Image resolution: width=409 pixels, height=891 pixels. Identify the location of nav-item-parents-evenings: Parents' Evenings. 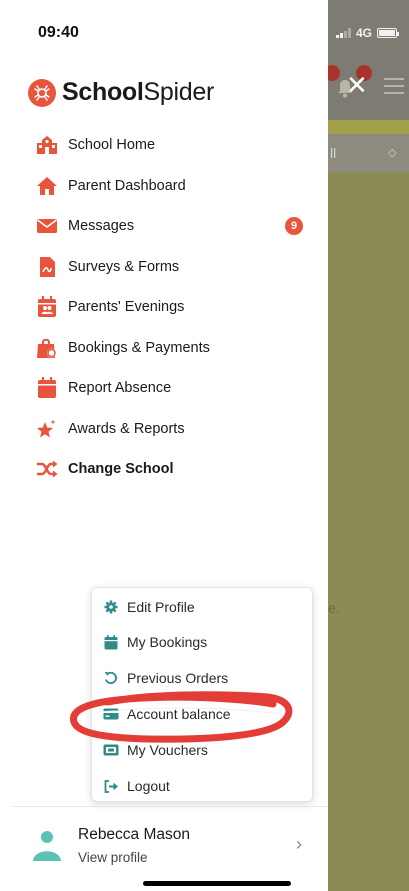
(176, 307).